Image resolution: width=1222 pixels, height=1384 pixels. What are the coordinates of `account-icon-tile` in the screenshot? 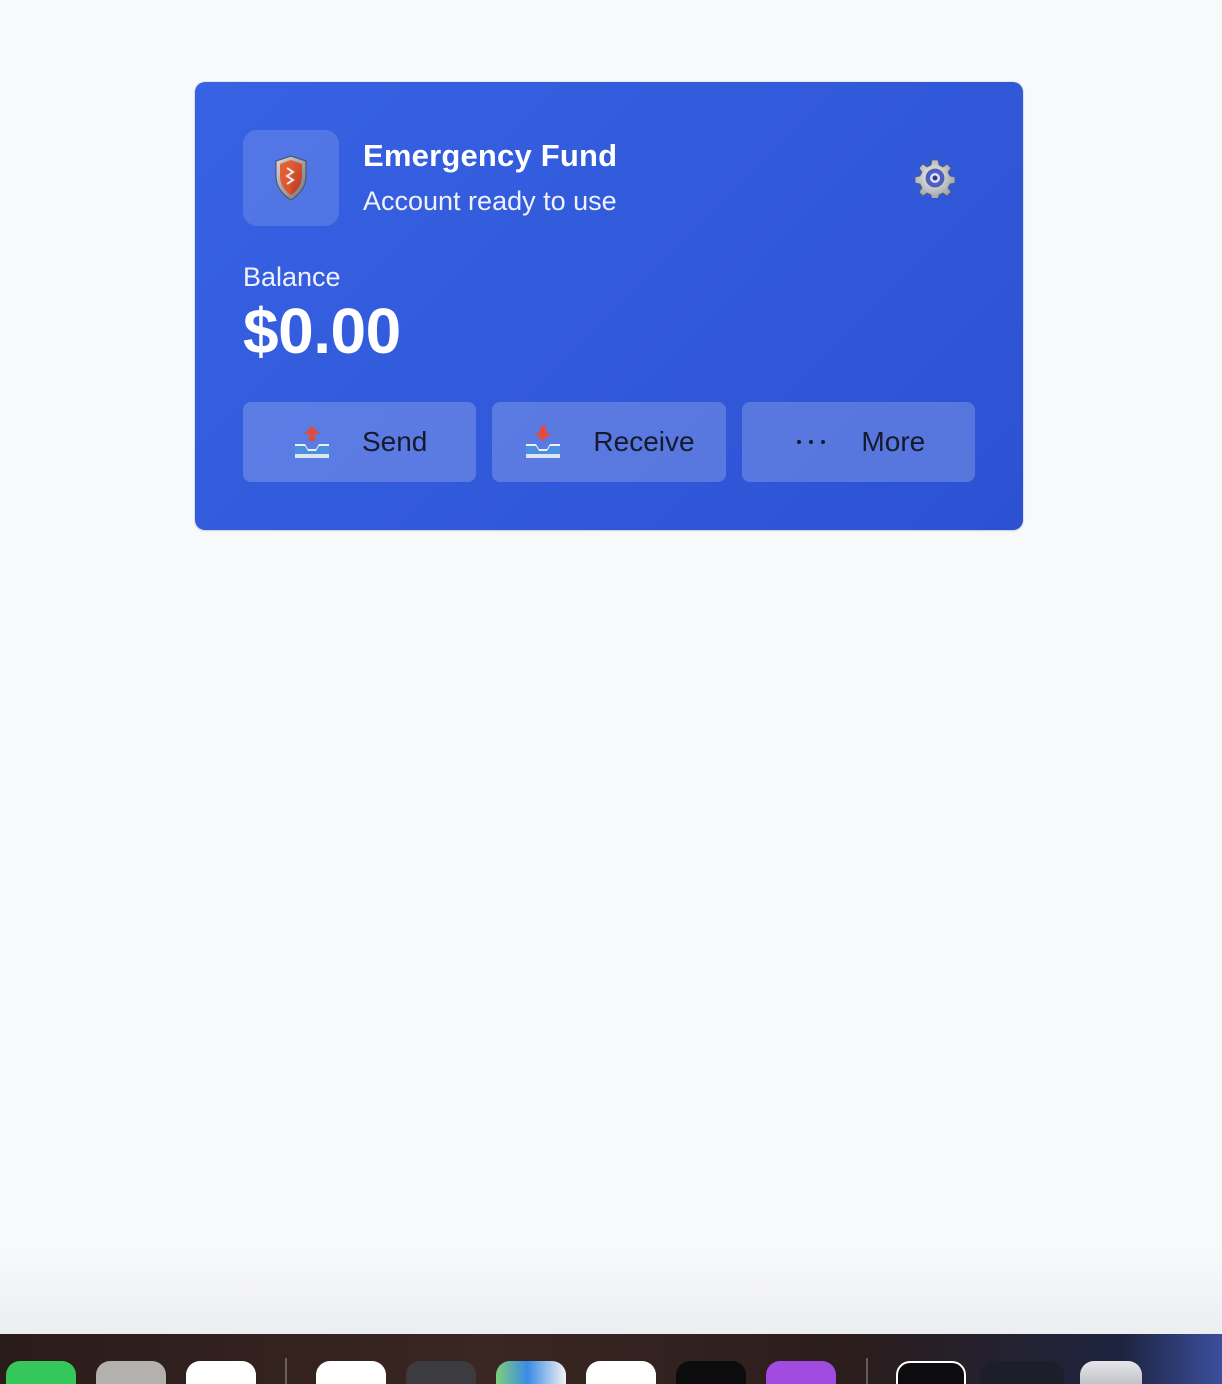 It's located at (291, 178).